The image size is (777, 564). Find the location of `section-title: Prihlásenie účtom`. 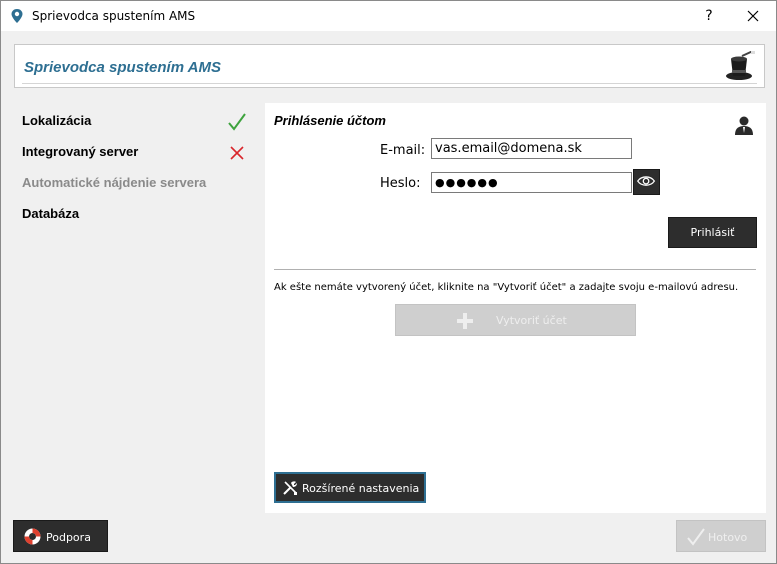

section-title: Prihlásenie účtom is located at coordinates (330, 120).